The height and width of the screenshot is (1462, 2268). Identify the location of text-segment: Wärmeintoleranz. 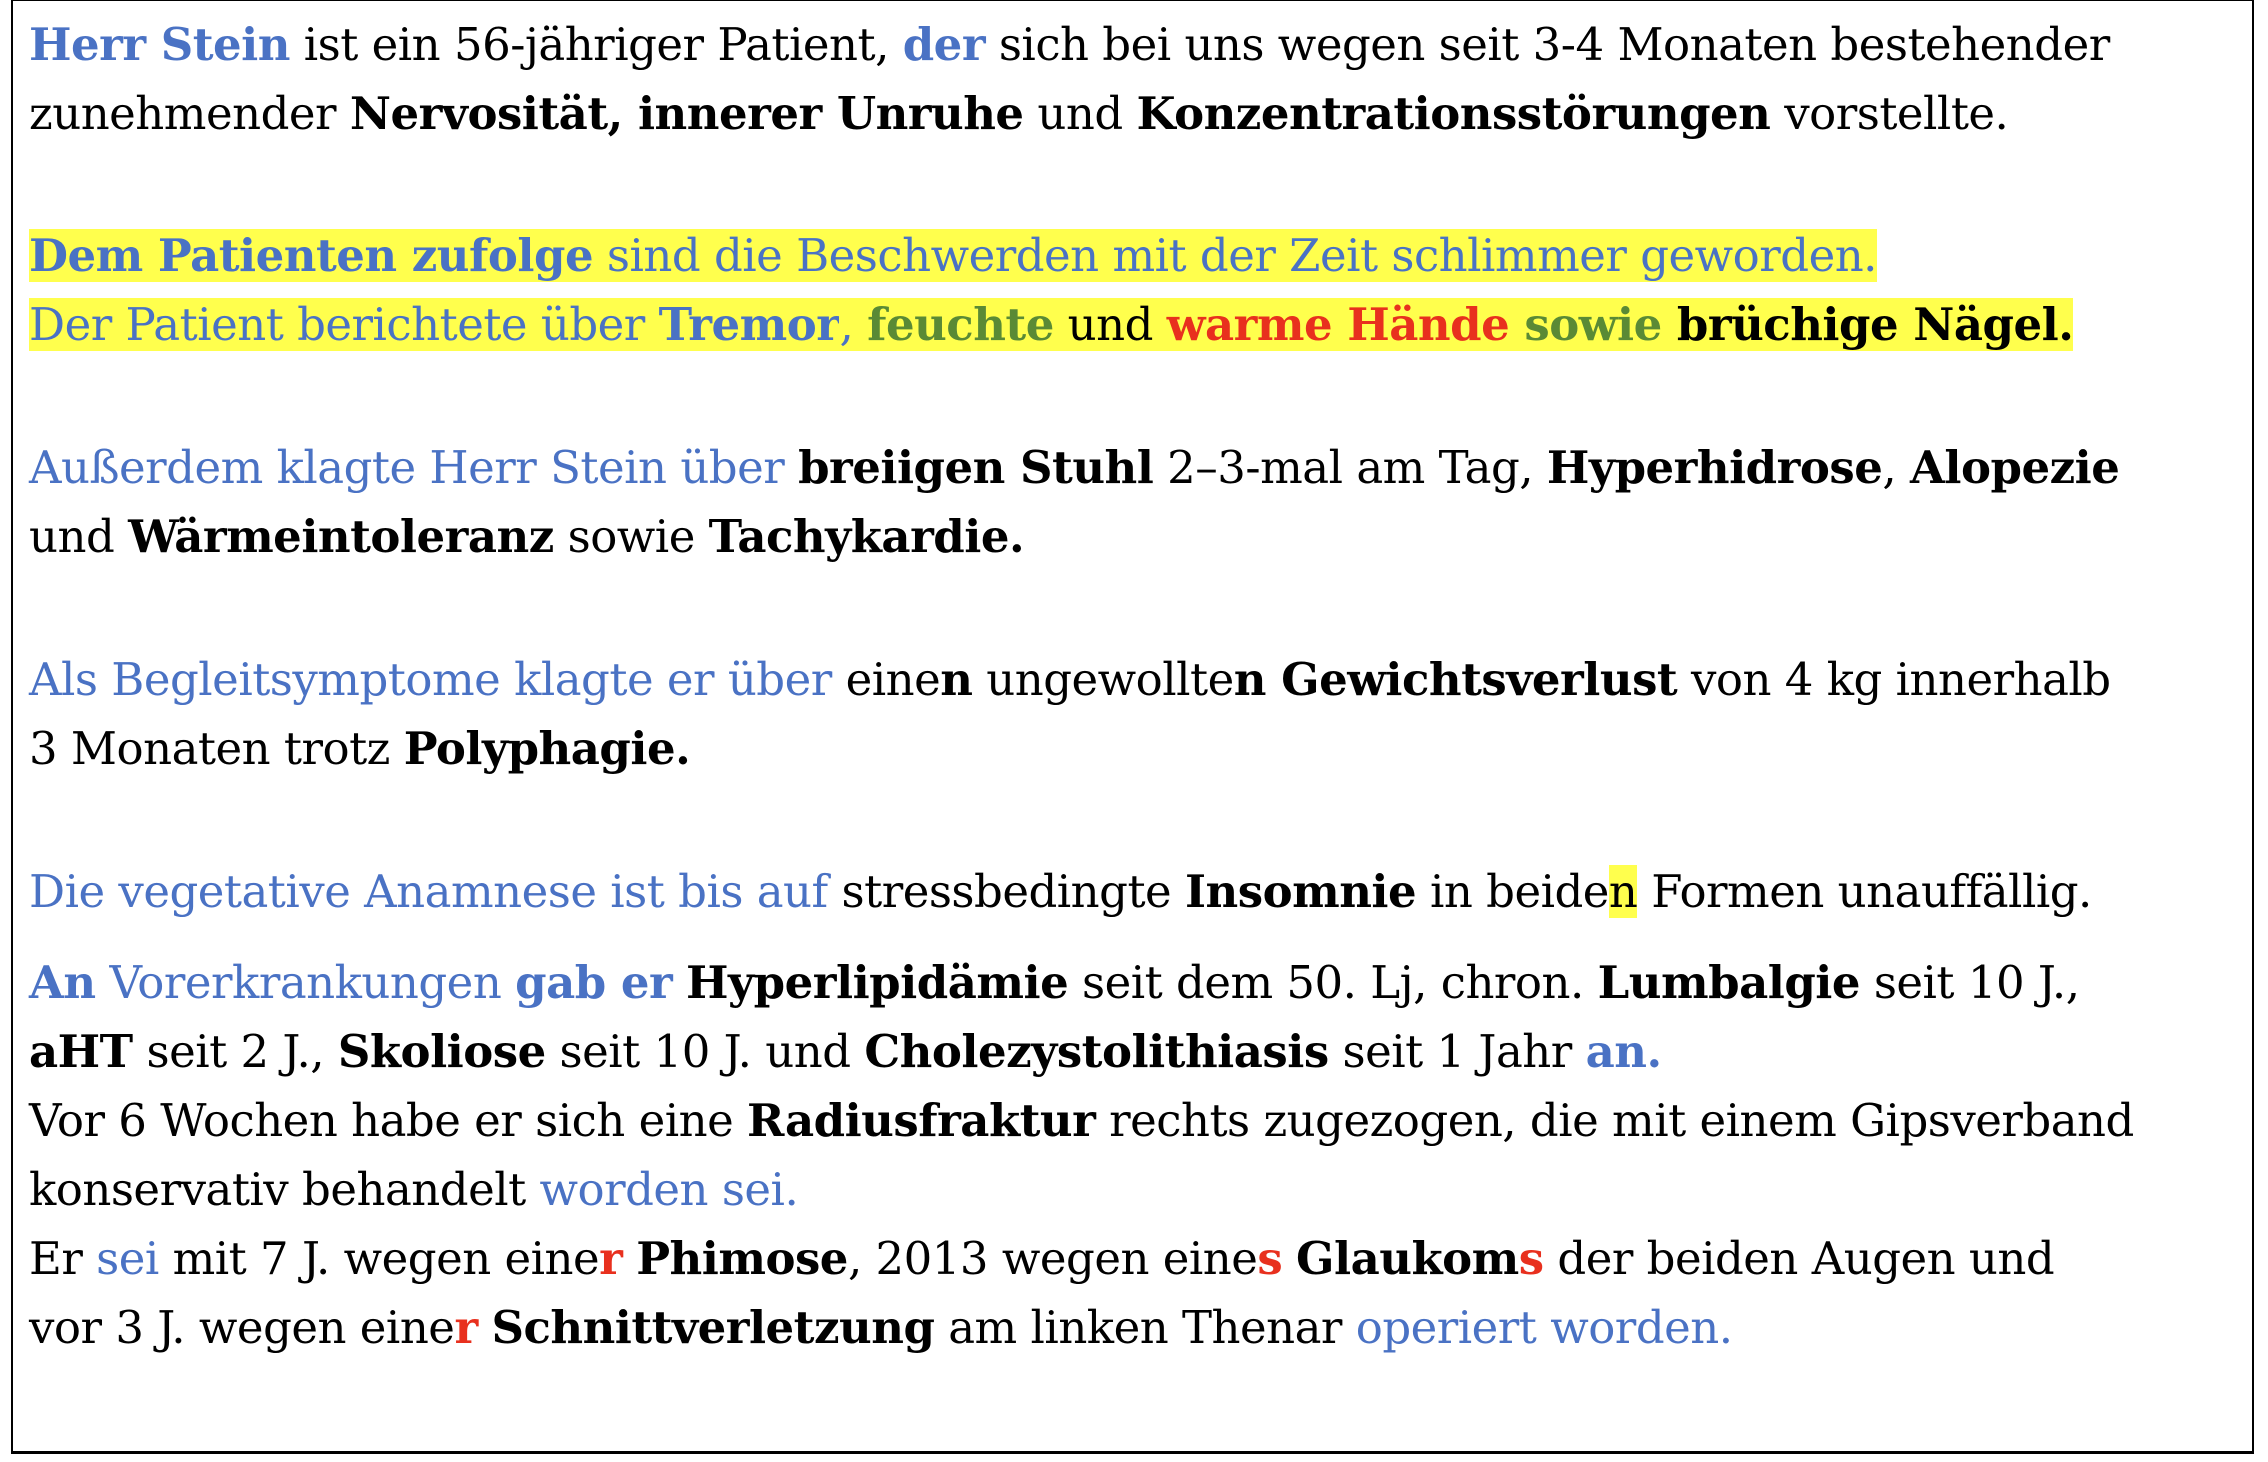
(341, 536).